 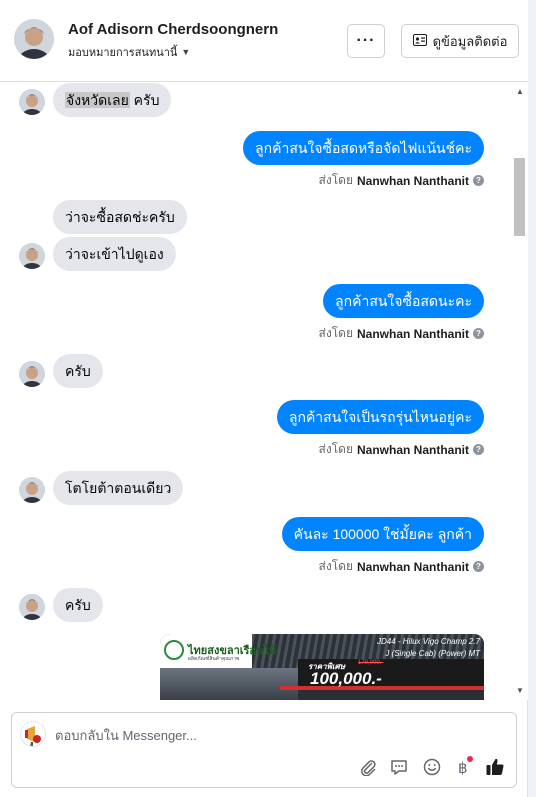 What do you see at coordinates (264, 750) in the screenshot?
I see `reply-composer: ฿` at bounding box center [264, 750].